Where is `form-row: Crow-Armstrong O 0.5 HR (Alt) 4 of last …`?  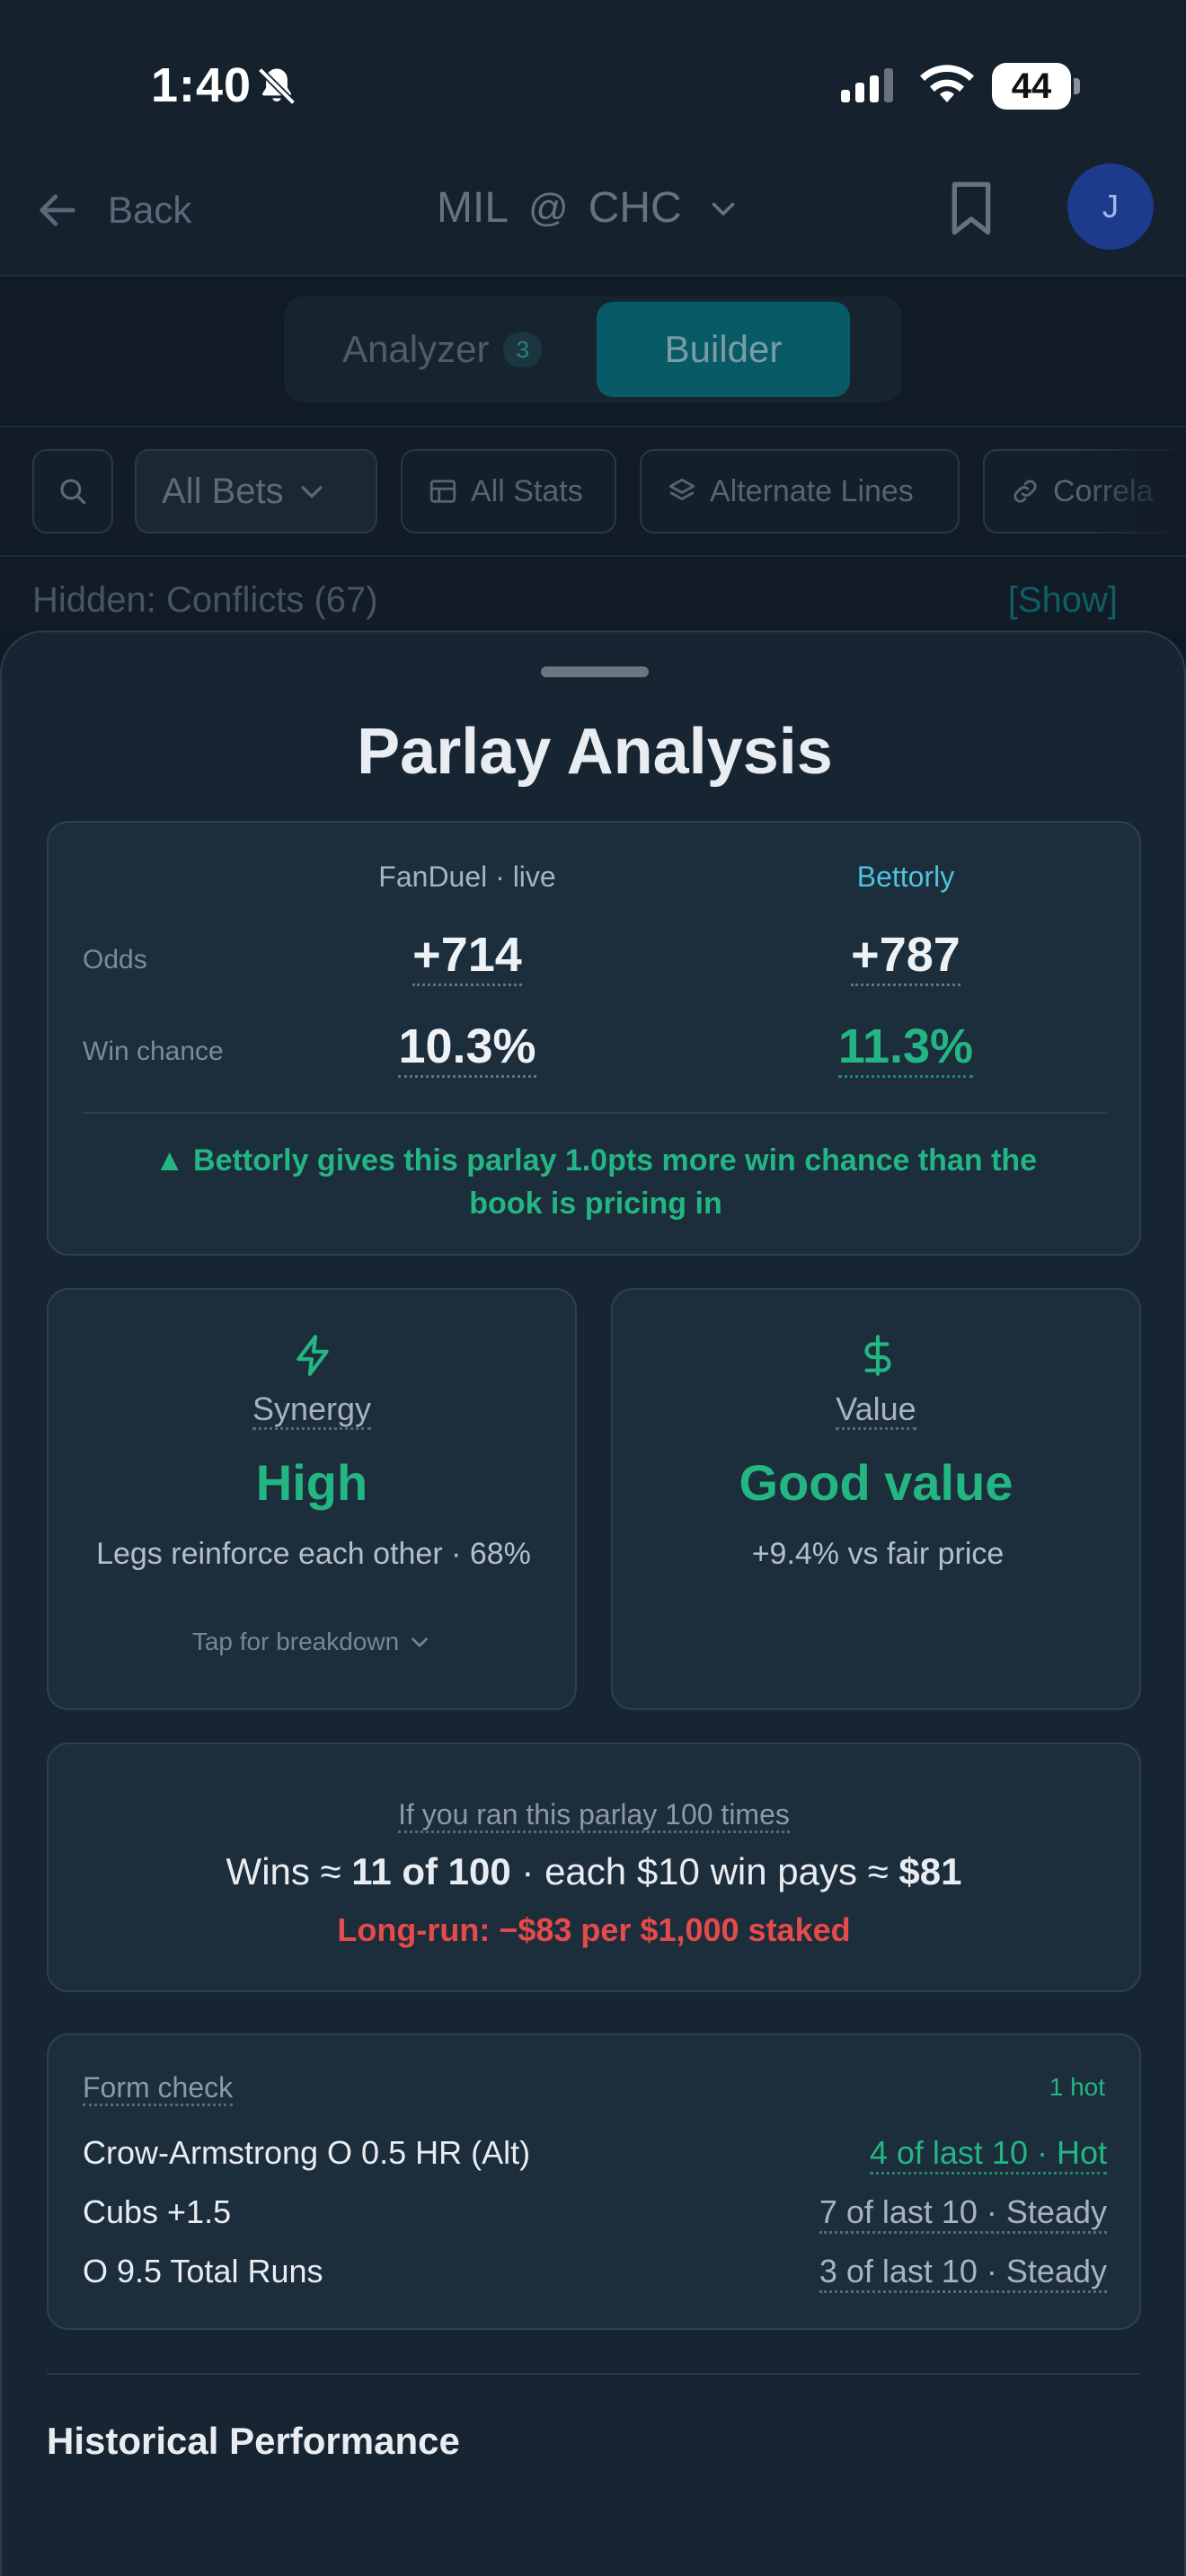 form-row: Crow-Armstrong O 0.5 HR (Alt) 4 of last … is located at coordinates (595, 2159).